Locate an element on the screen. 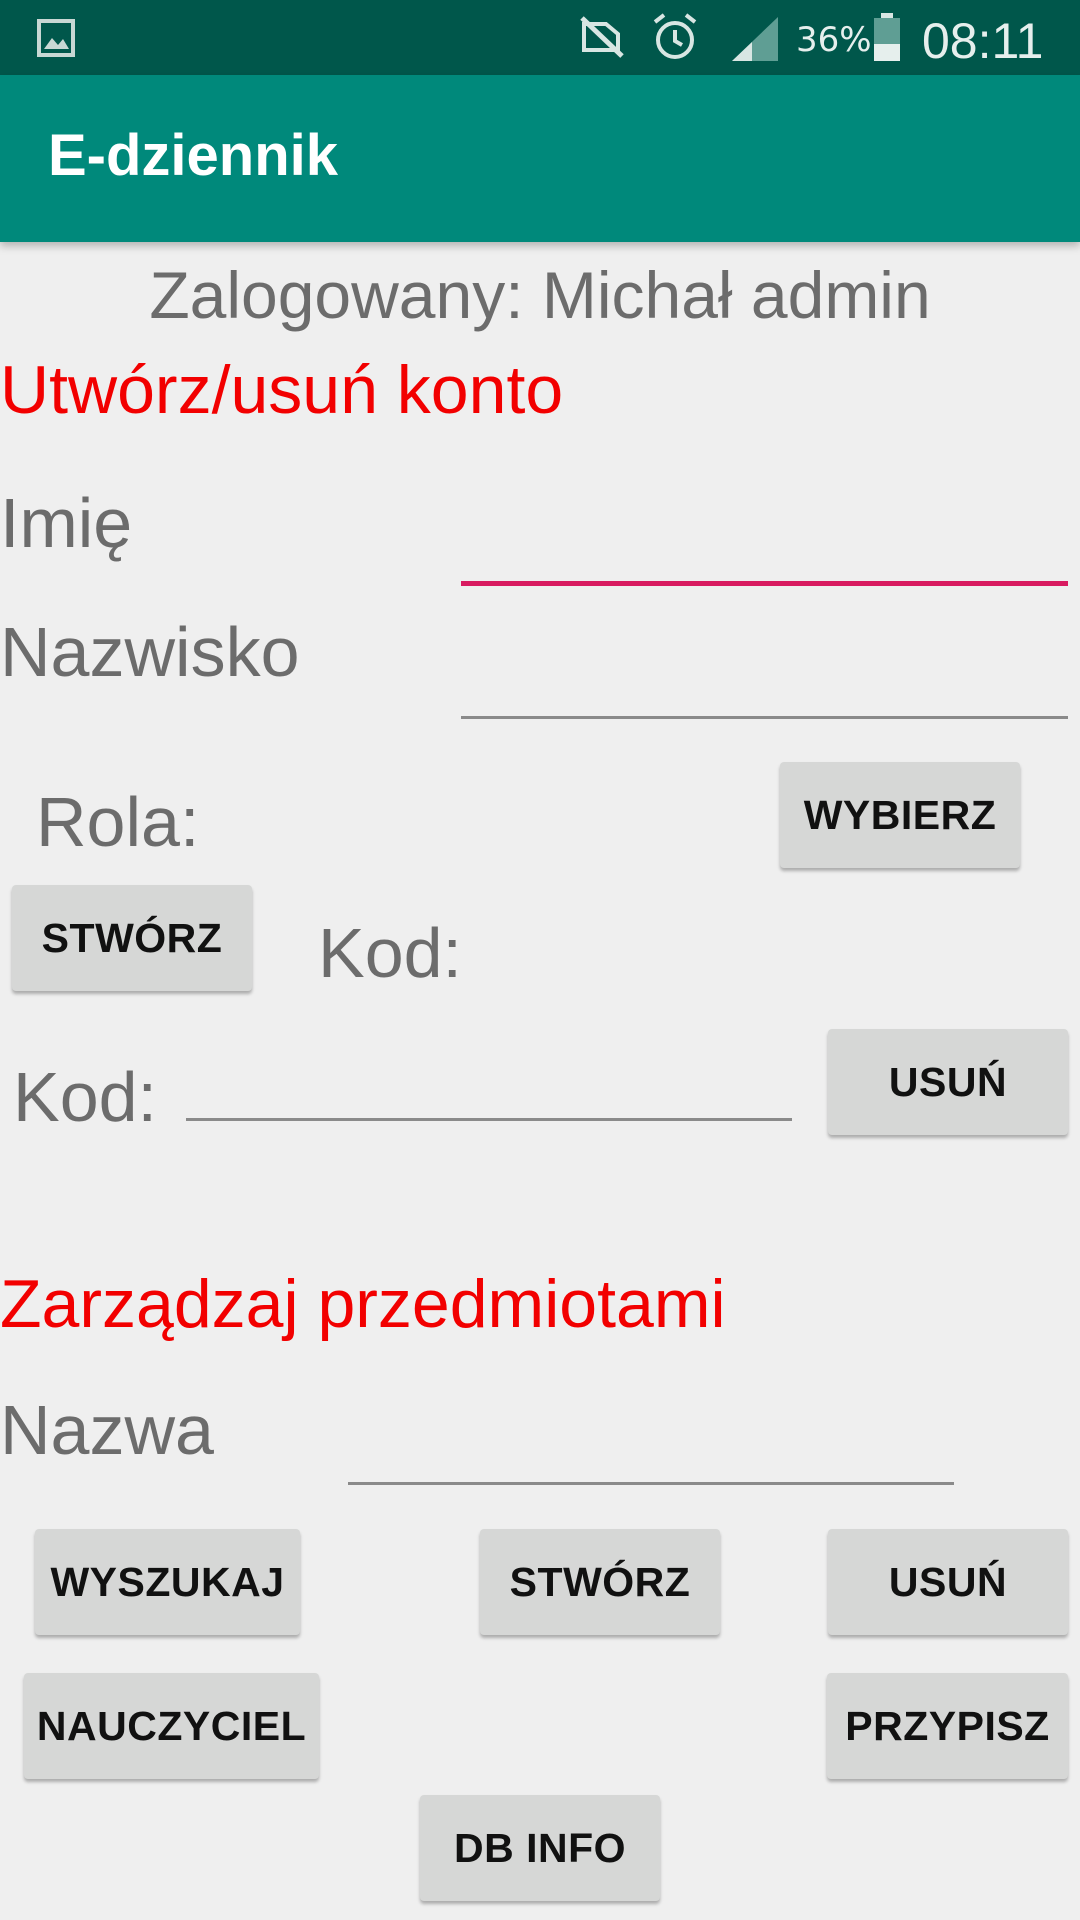  battery-icon is located at coordinates (887, 37).